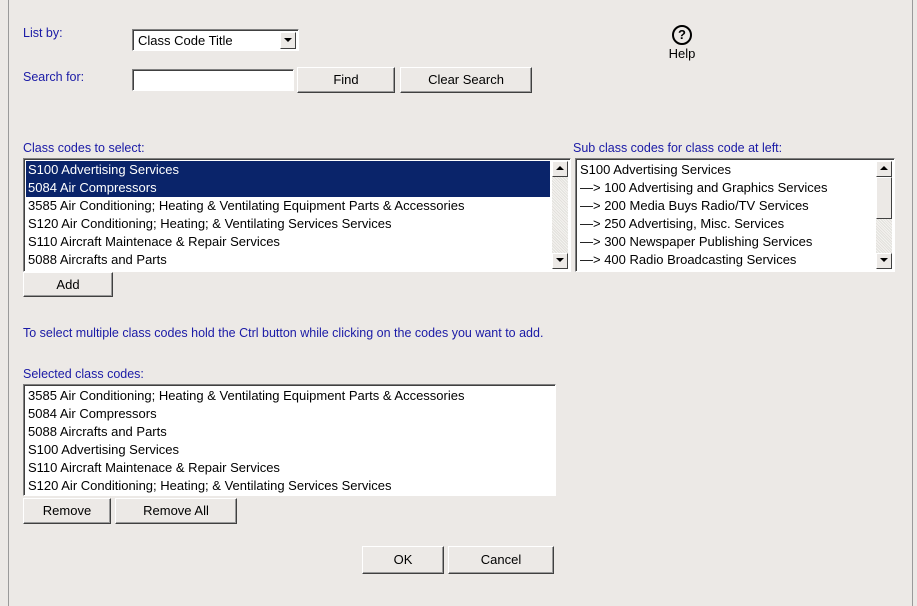 The image size is (917, 606). Describe the element at coordinates (560, 215) in the screenshot. I see `class-codes-scrollbar` at that location.